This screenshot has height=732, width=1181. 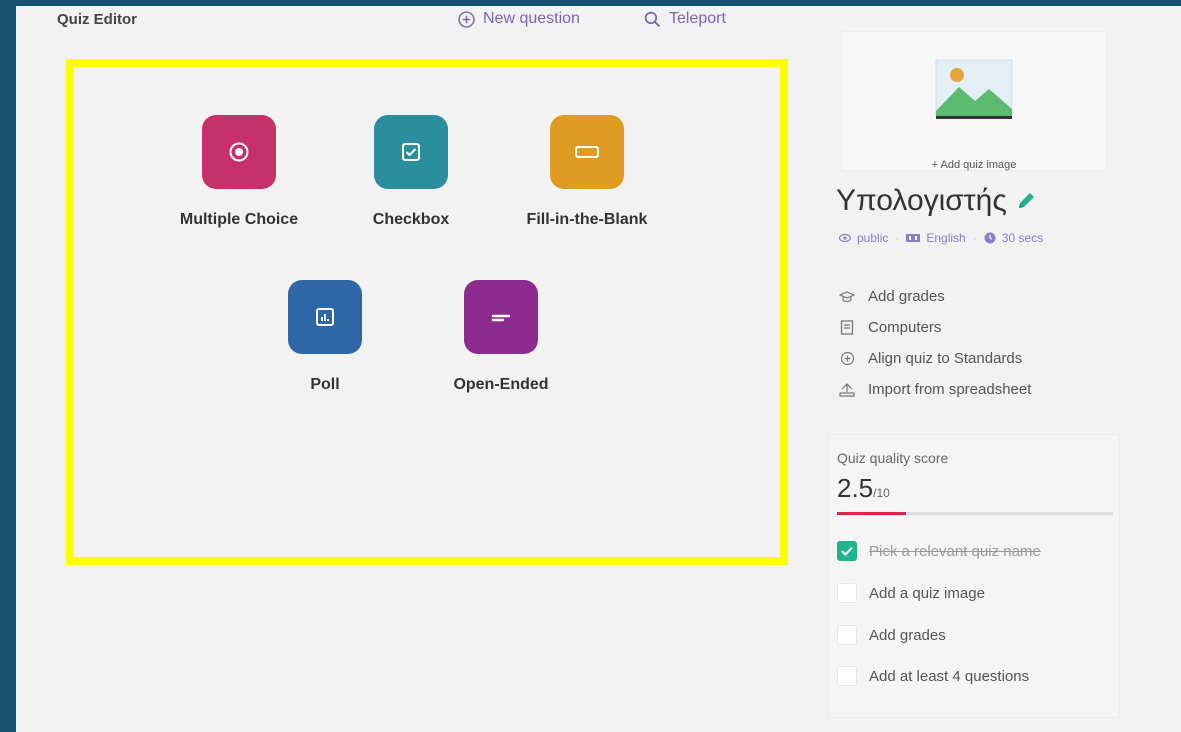 I want to click on radio-icon, so click(x=239, y=152).